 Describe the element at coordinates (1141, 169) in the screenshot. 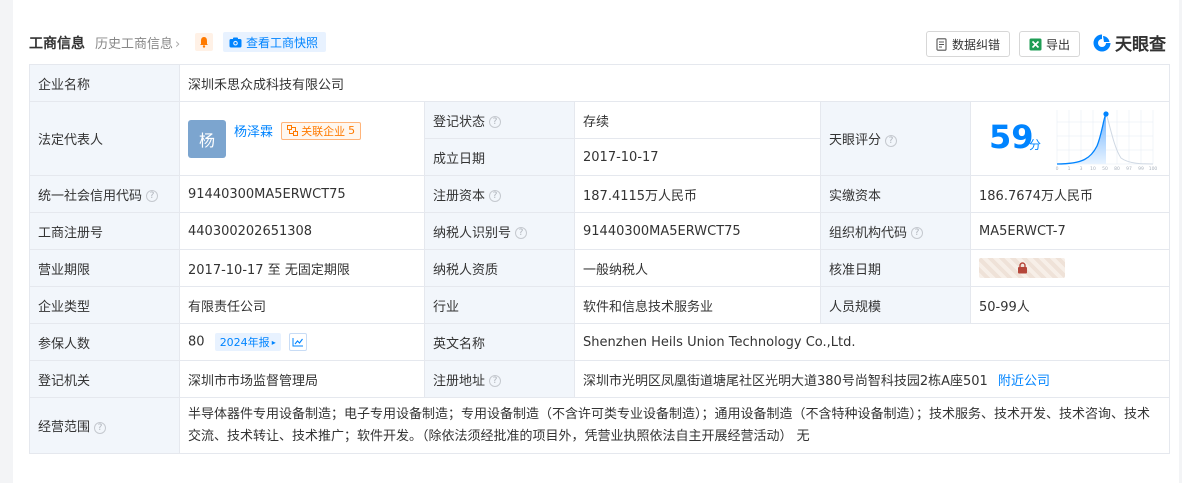

I see `score-axis-tick: 99` at that location.